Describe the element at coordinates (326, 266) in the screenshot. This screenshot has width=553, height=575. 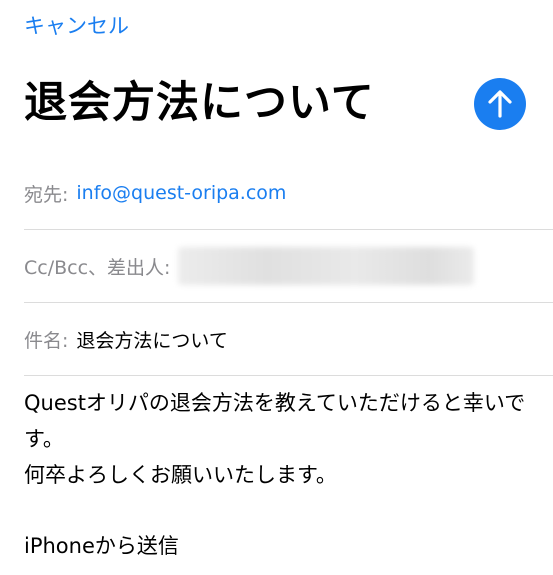
I see `redacted-sender-address` at that location.